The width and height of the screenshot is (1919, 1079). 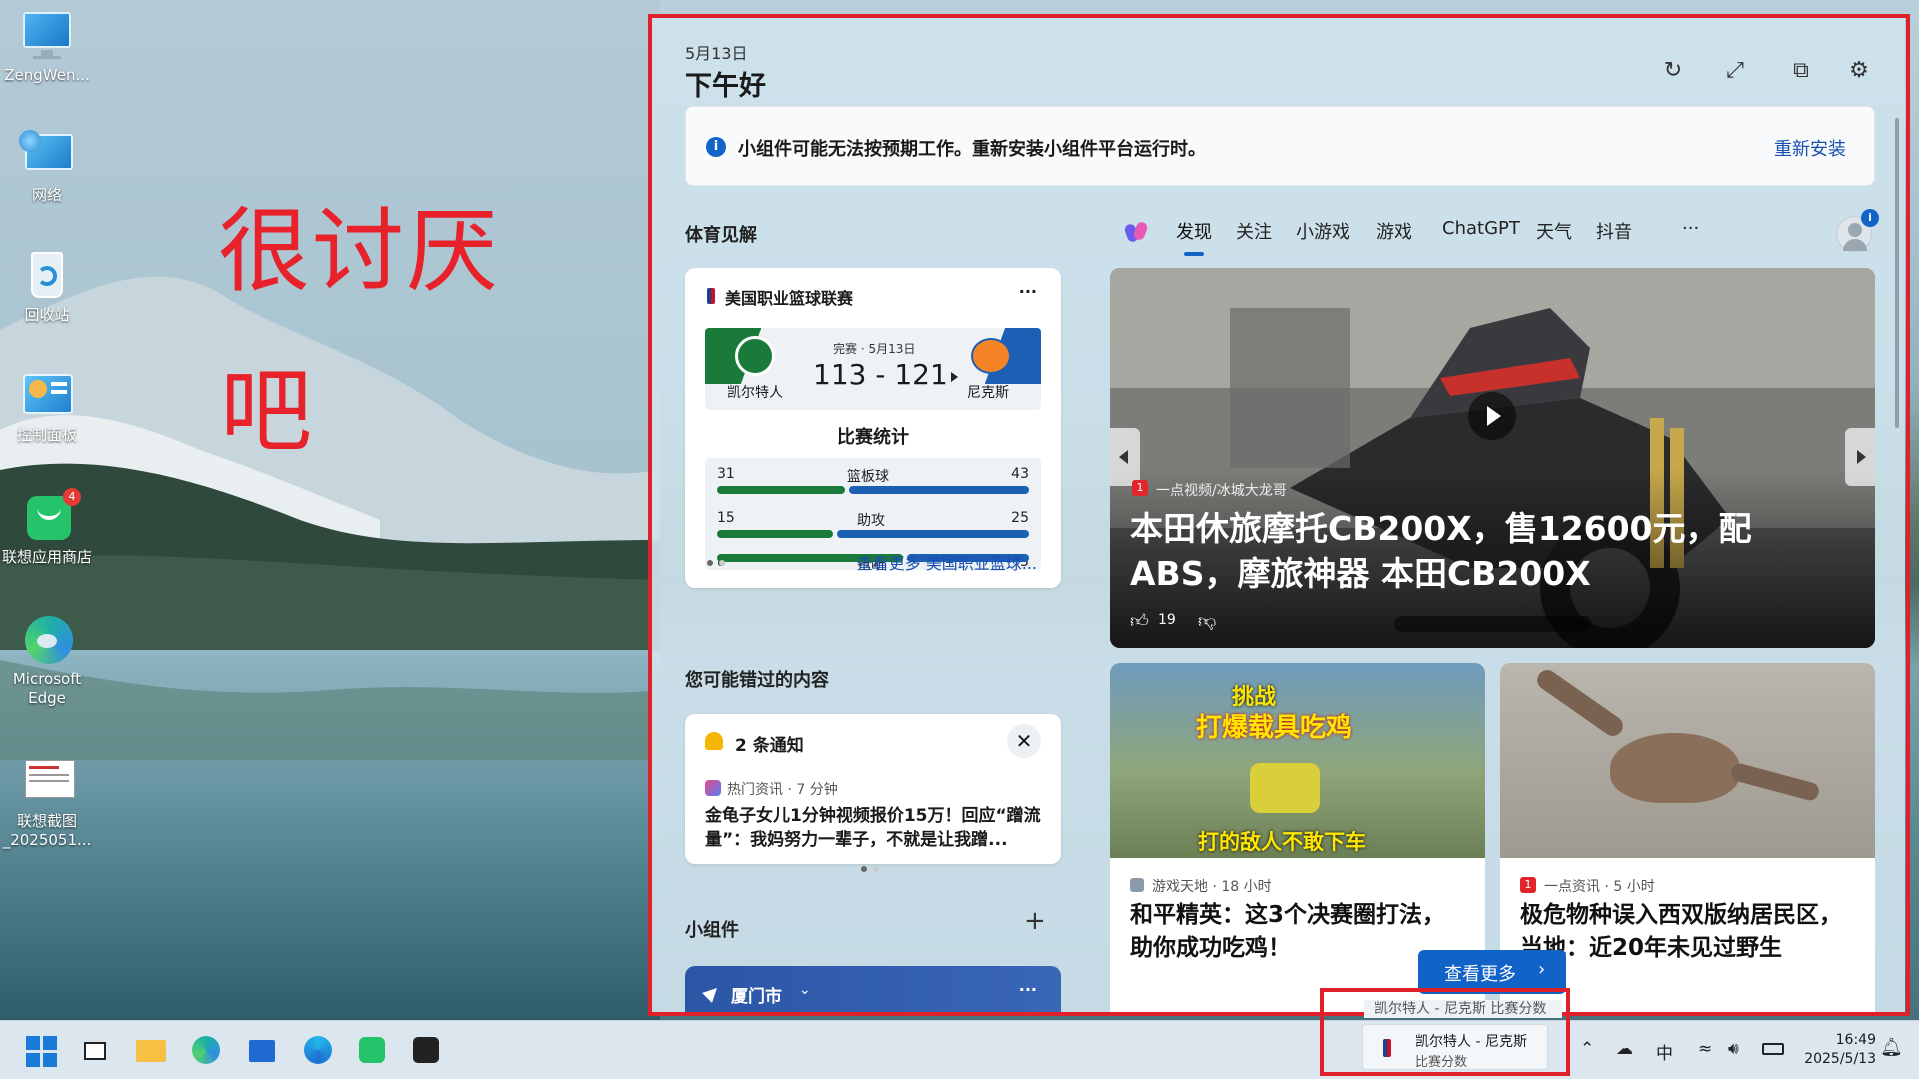 What do you see at coordinates (50, 516) in the screenshot?
I see `lenovo-store-icon: 4` at bounding box center [50, 516].